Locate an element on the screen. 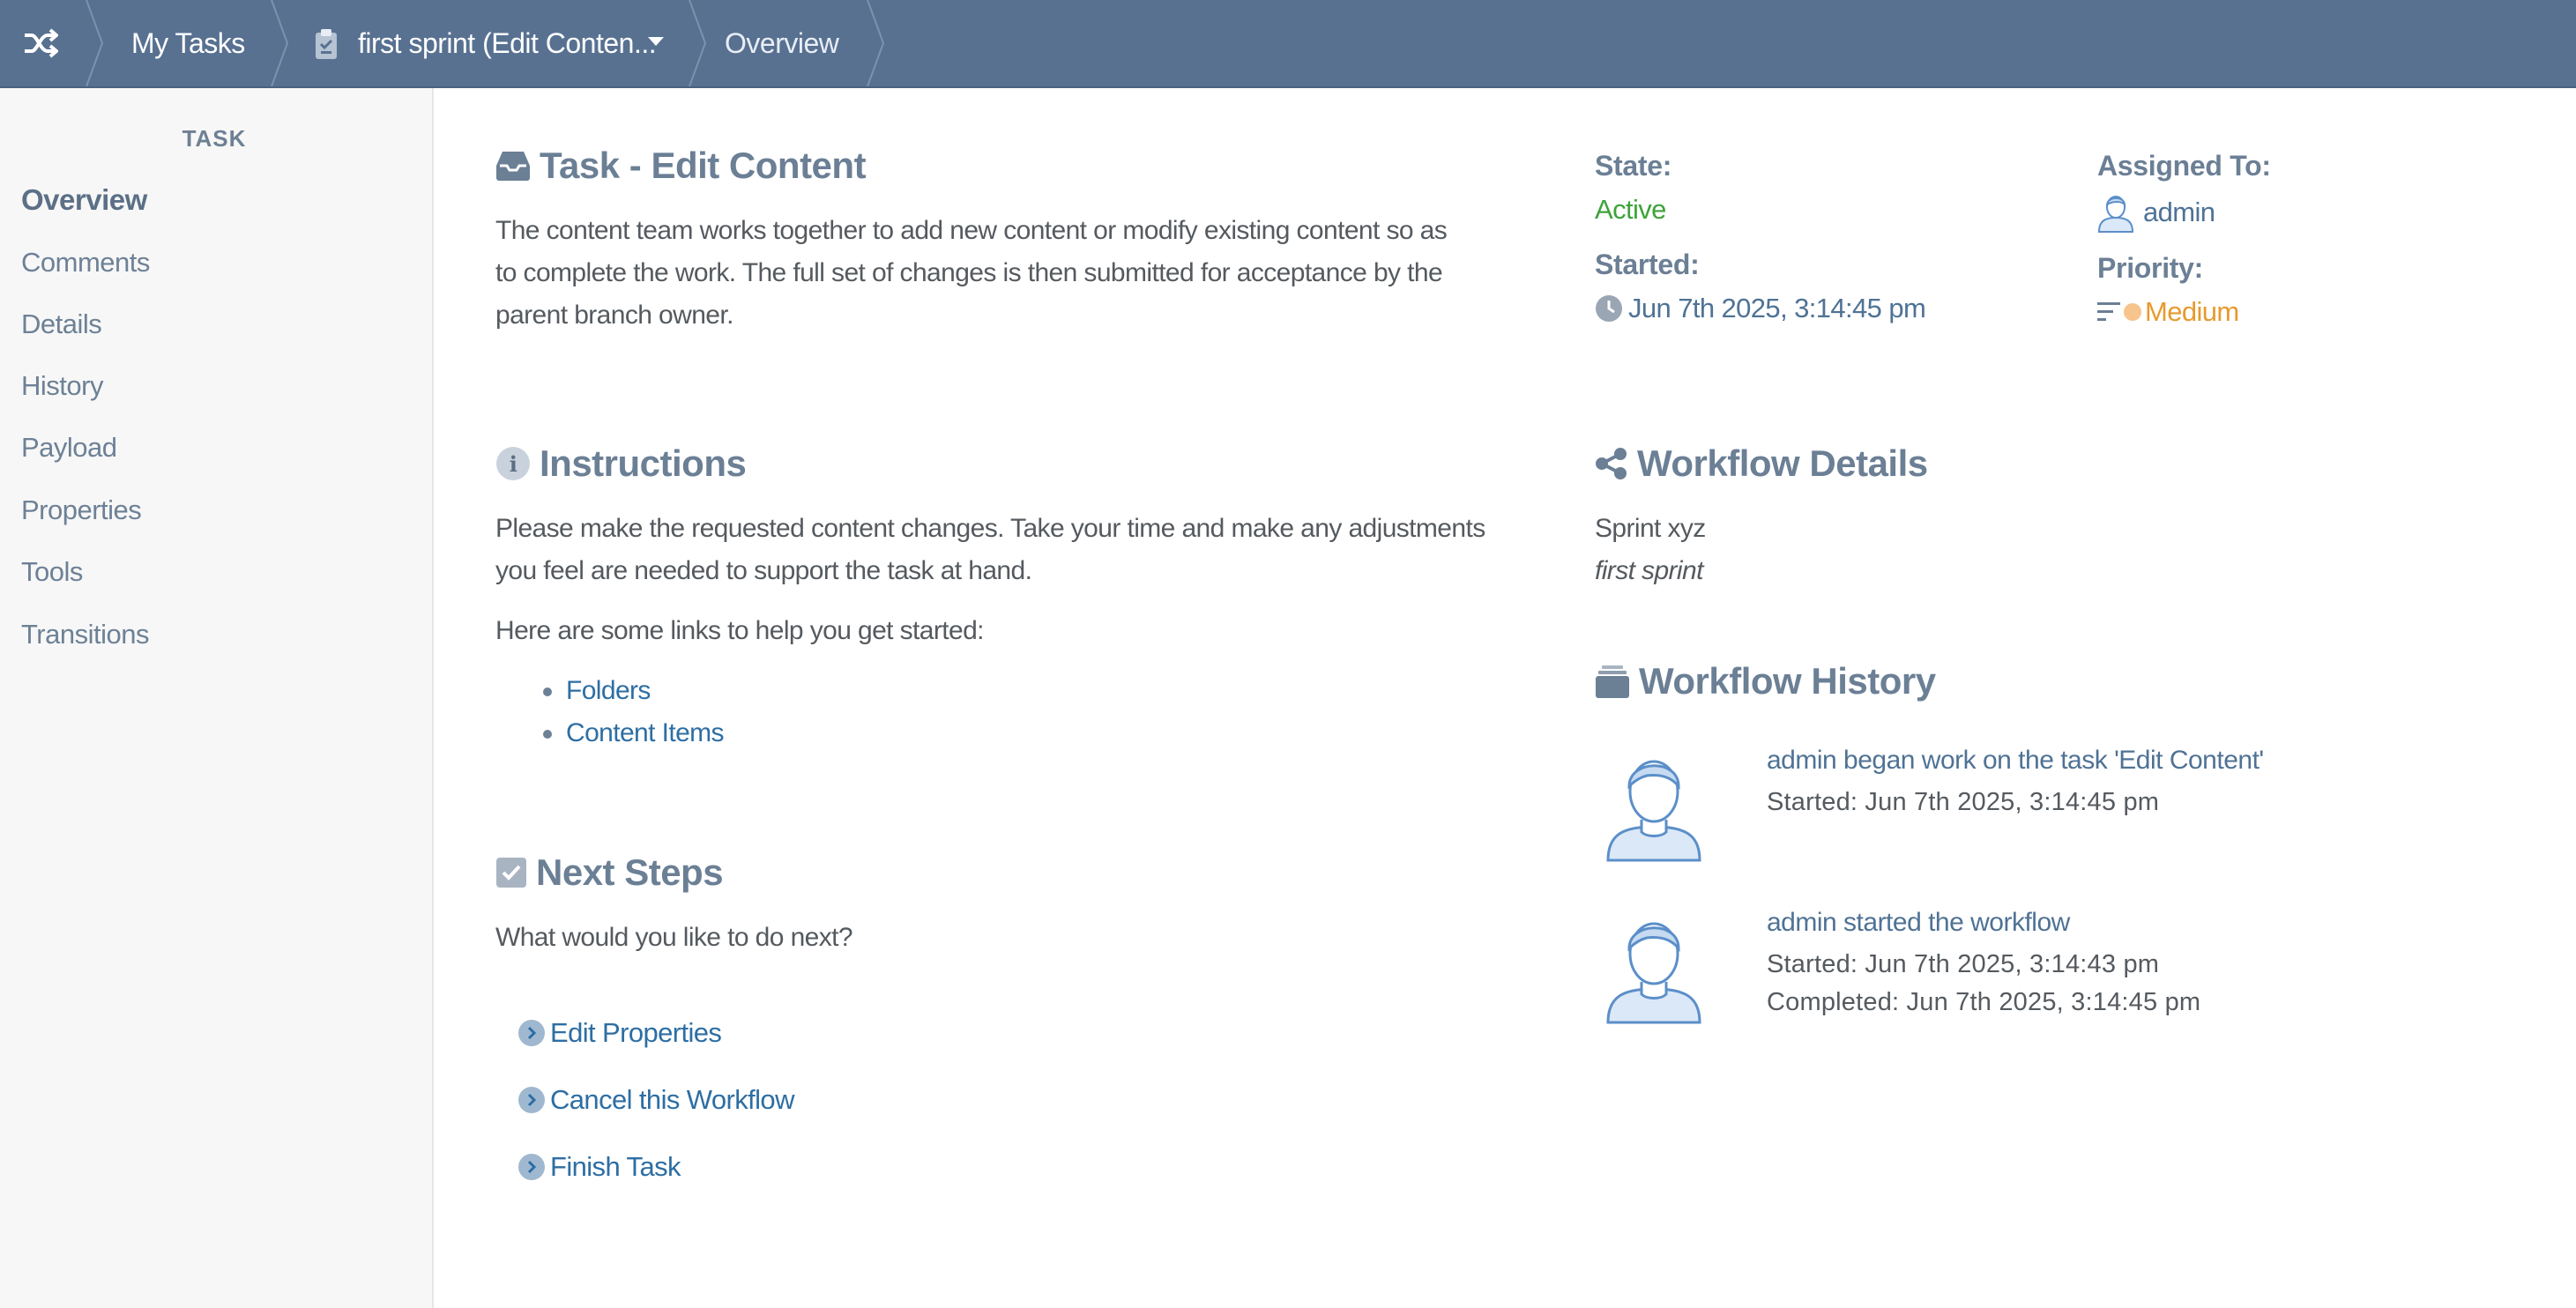 This screenshot has height=1308, width=2576. breadcrumb-label: My Tasks is located at coordinates (188, 42).